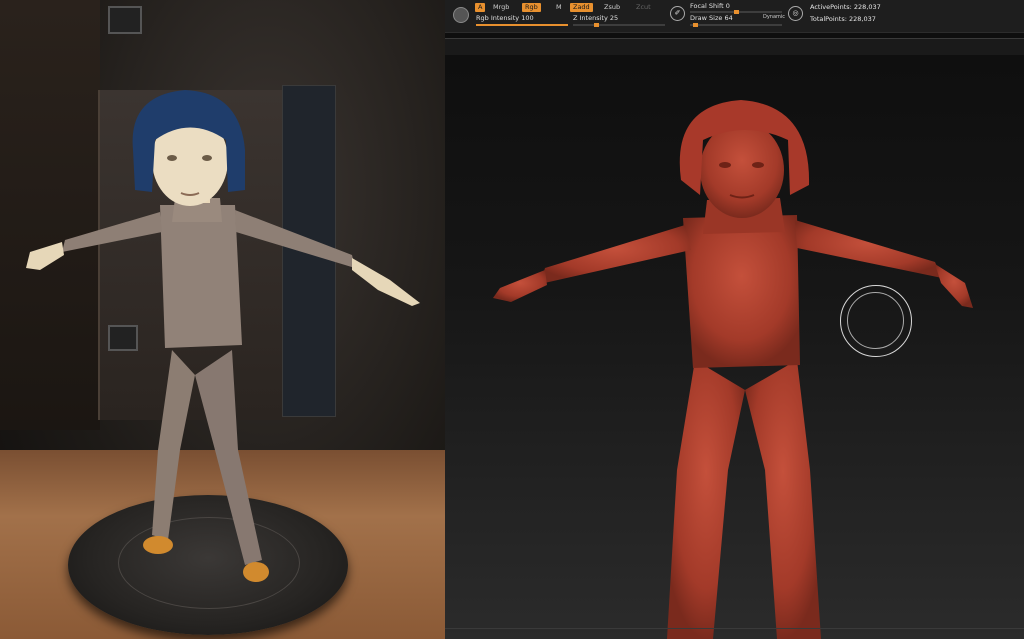  What do you see at coordinates (876, 321) in the screenshot?
I see `brush-cursor` at bounding box center [876, 321].